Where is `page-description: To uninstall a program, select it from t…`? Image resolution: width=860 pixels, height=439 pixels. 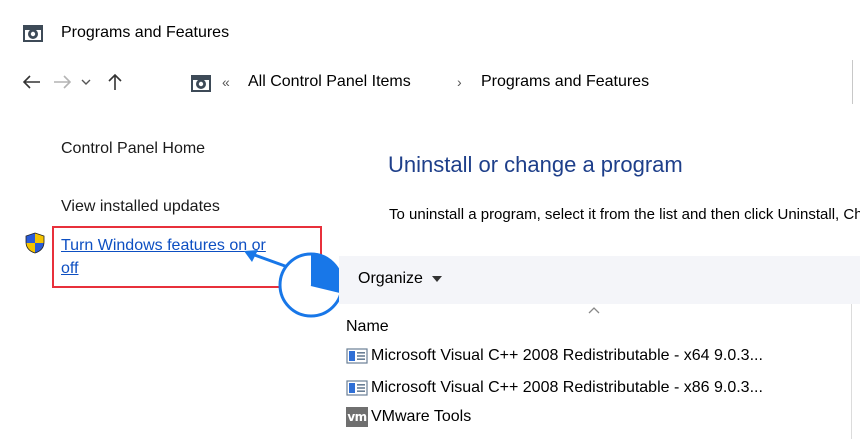 page-description: To uninstall a program, select it from t… is located at coordinates (624, 214).